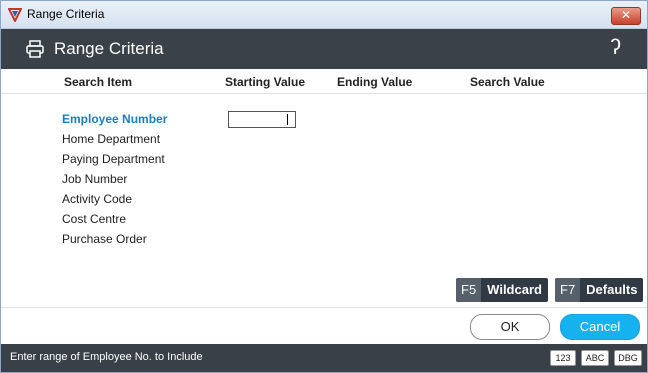  I want to click on list-item-cost-centre: Cost Centre, so click(94, 219).